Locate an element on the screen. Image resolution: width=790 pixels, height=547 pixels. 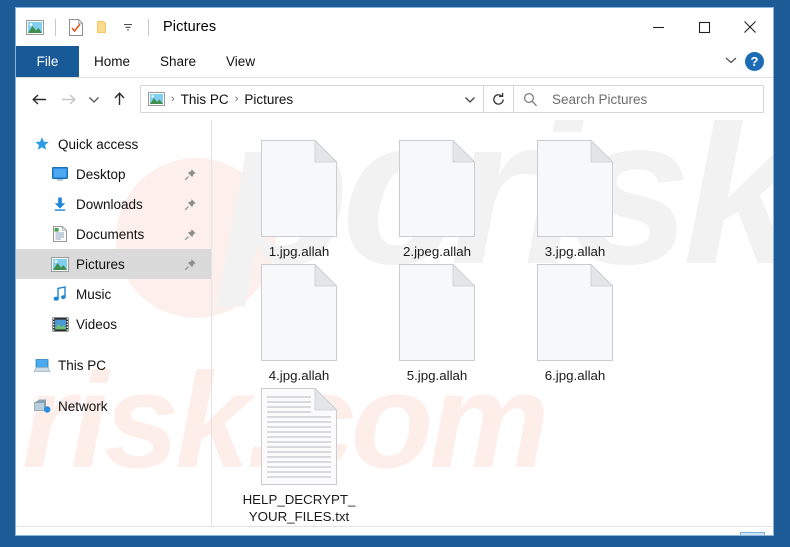
network-icon is located at coordinates (42, 406).